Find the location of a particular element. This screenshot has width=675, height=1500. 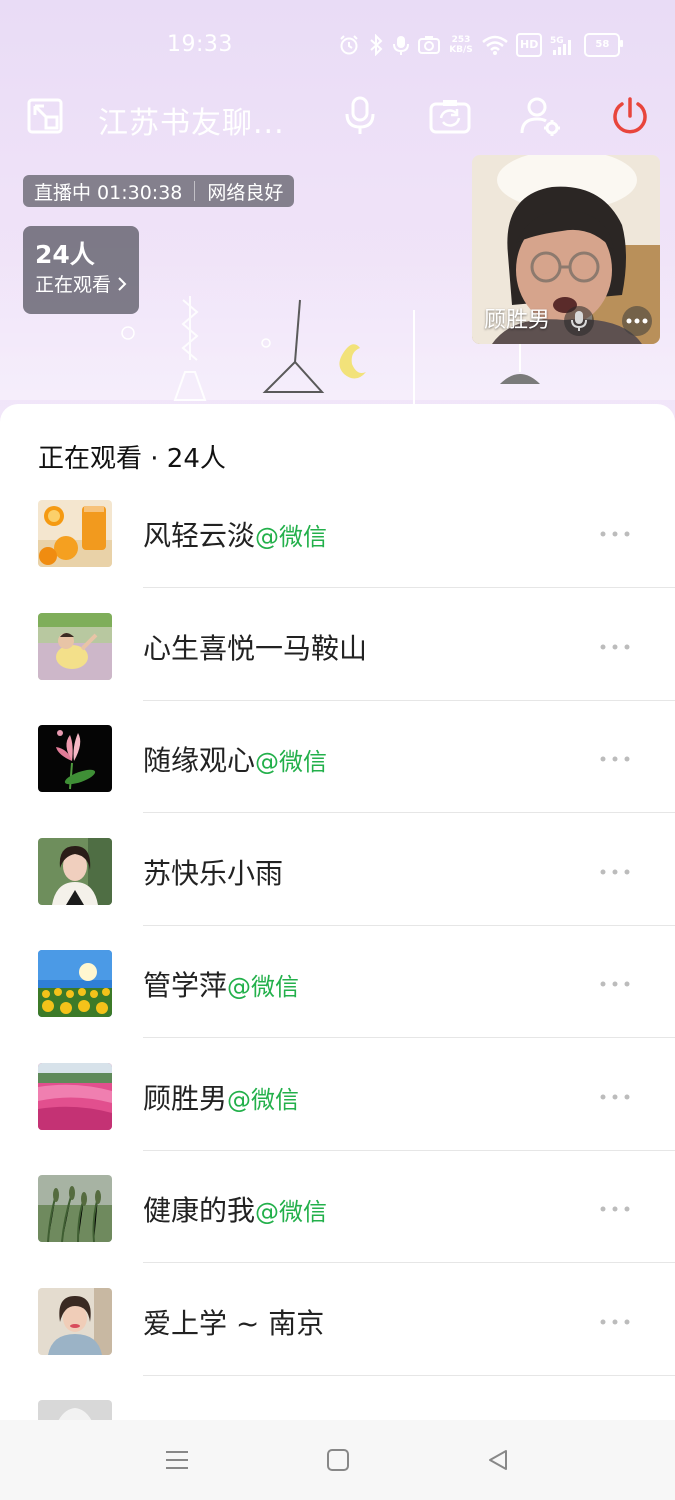

menu-icon is located at coordinates (177, 1460).